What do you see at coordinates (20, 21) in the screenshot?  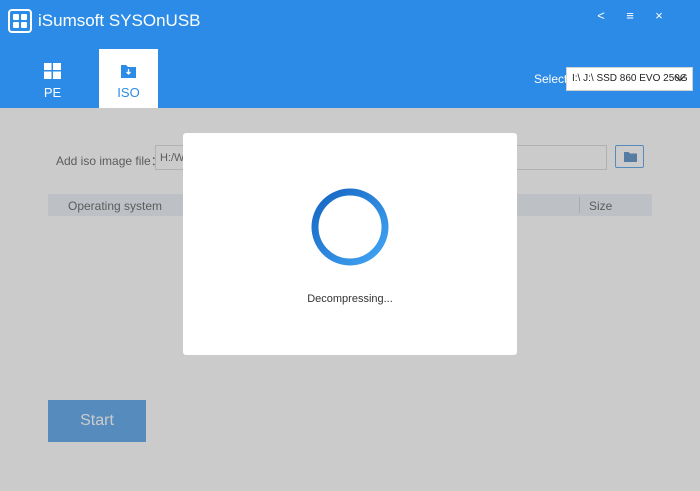 I see `app-logo-icon` at bounding box center [20, 21].